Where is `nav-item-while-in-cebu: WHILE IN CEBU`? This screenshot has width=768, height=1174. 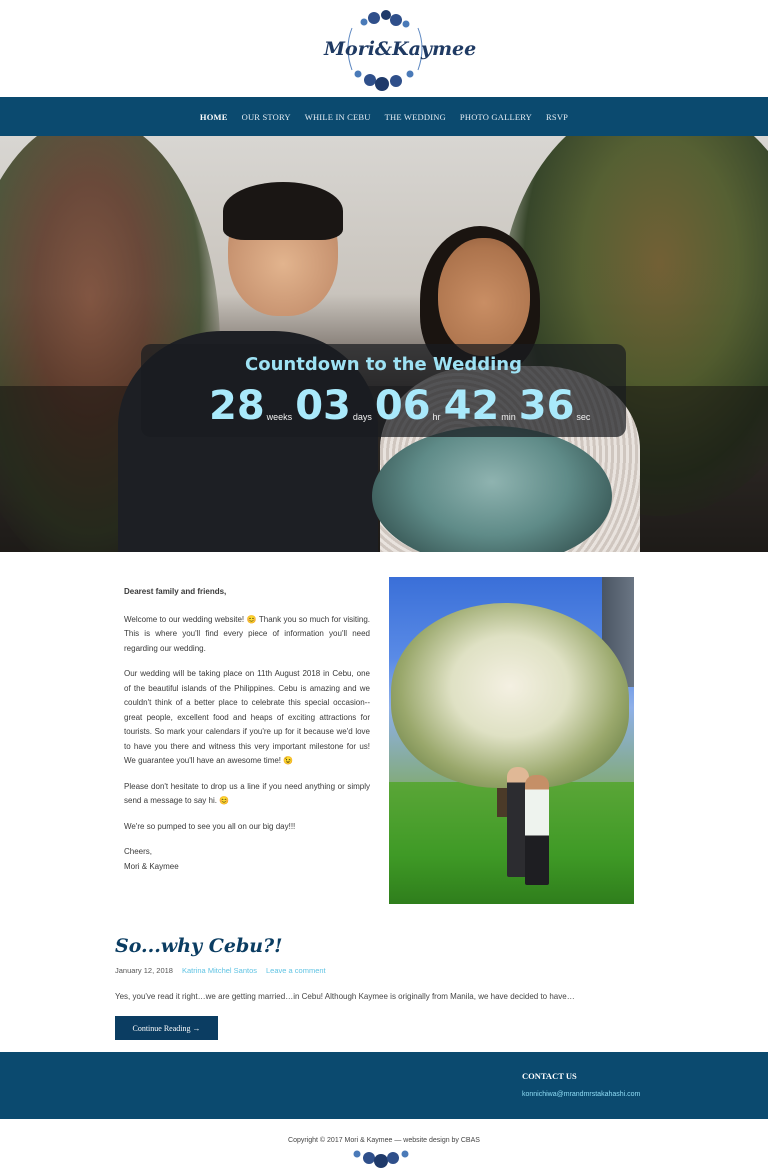 nav-item-while-in-cebu: WHILE IN CEBU is located at coordinates (338, 117).